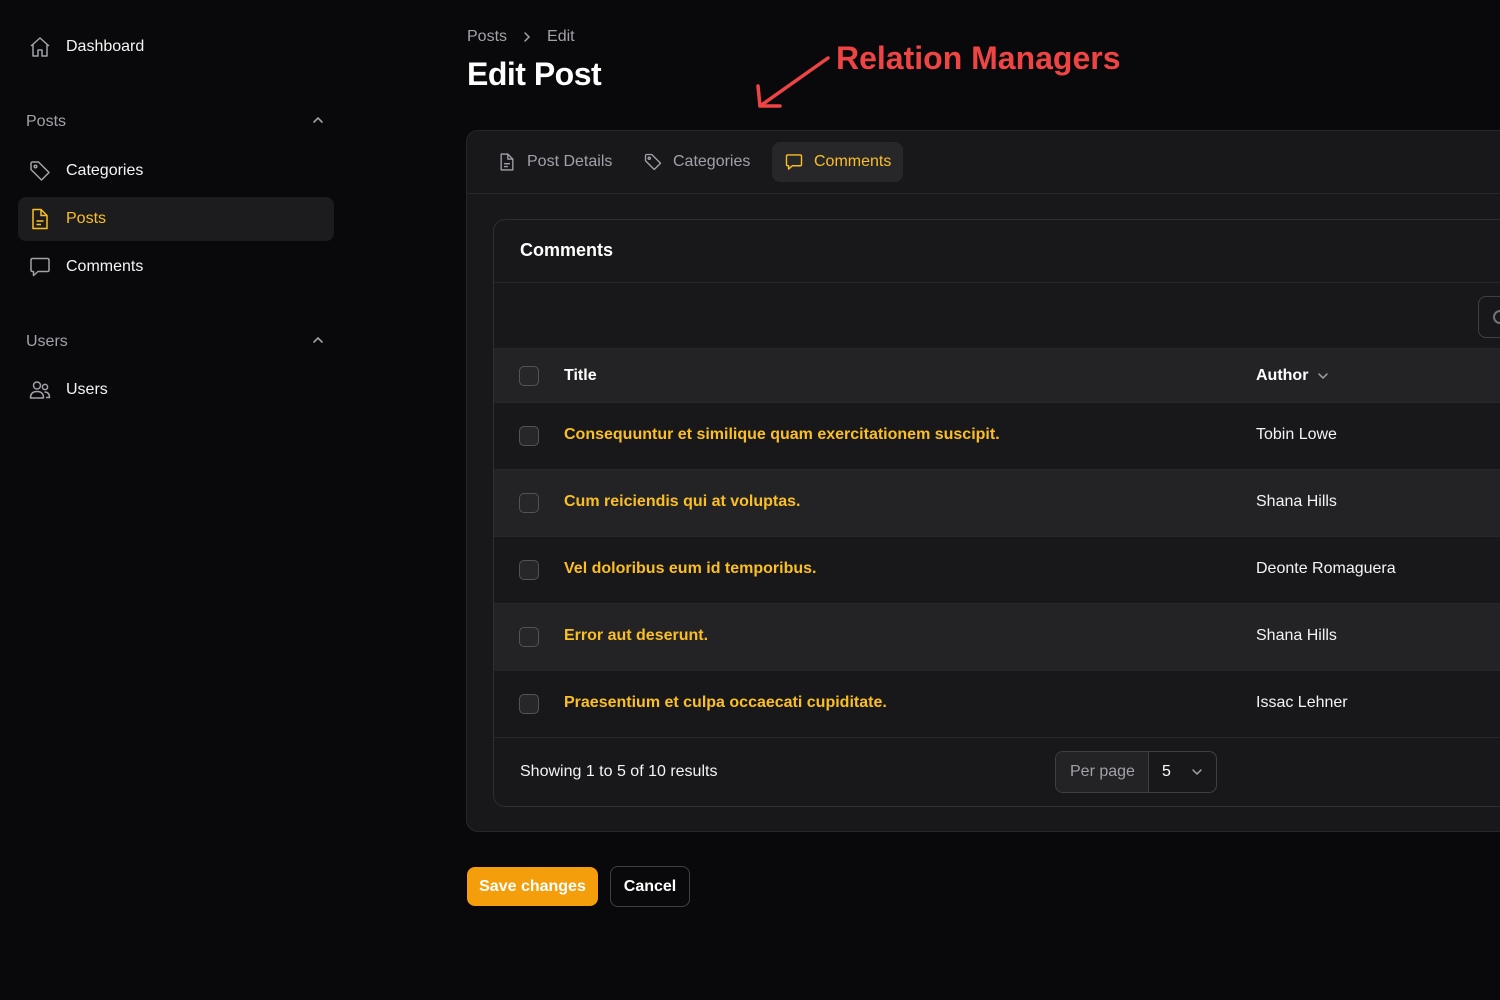 This screenshot has height=1000, width=1500. Describe the element at coordinates (47, 341) in the screenshot. I see `sidebar-group-label: Users` at that location.